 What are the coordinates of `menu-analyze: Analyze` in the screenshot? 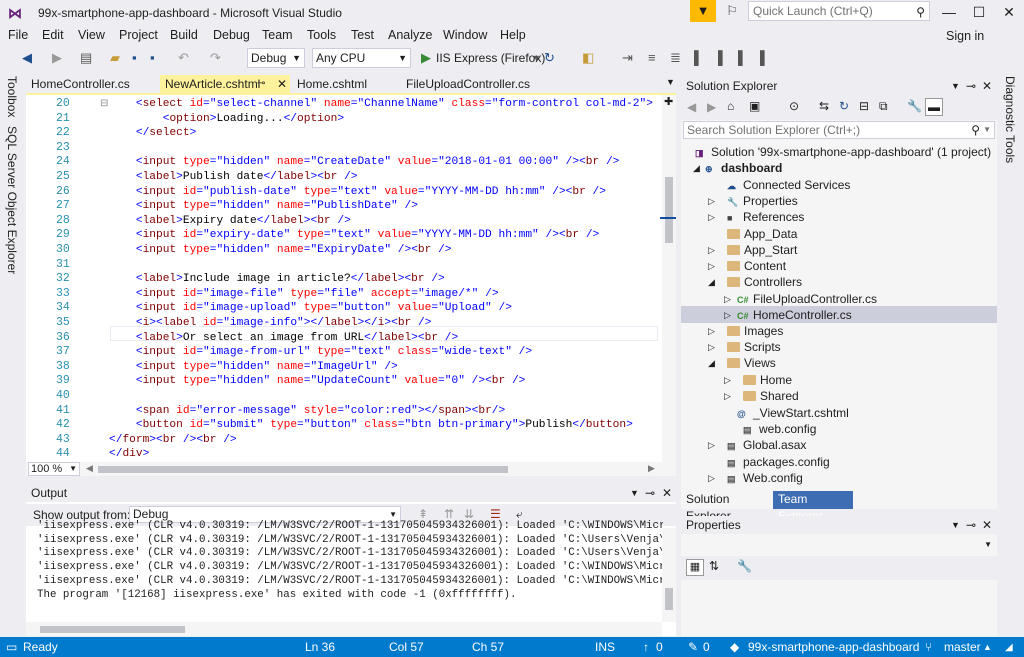 It's located at (410, 35).